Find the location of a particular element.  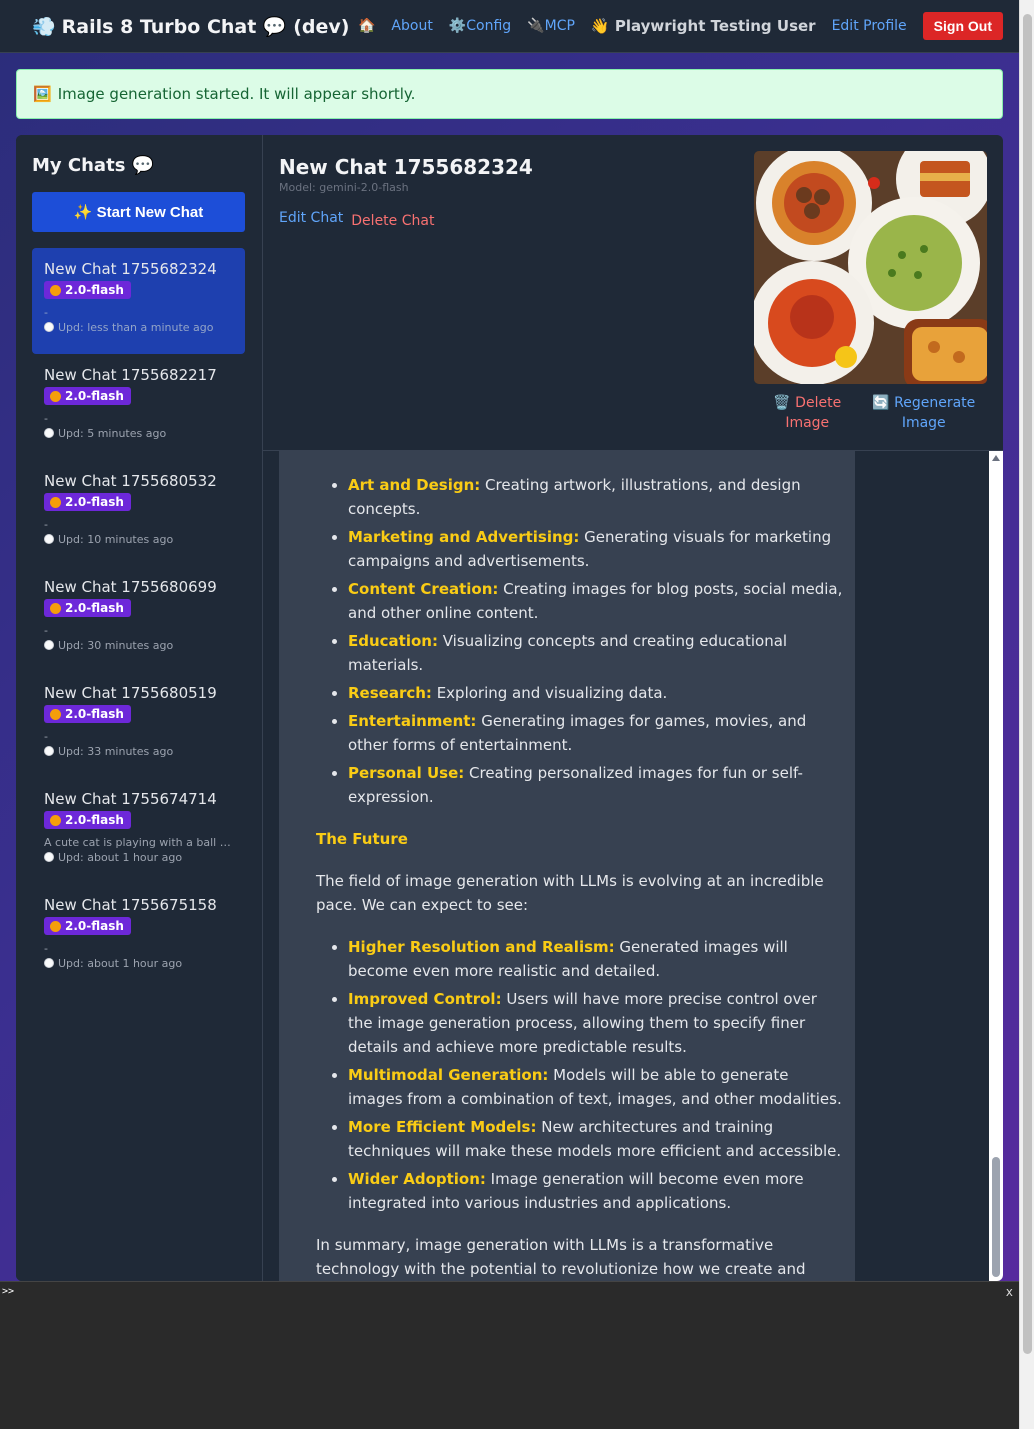

sign-out-button: Sign Out is located at coordinates (962, 26).